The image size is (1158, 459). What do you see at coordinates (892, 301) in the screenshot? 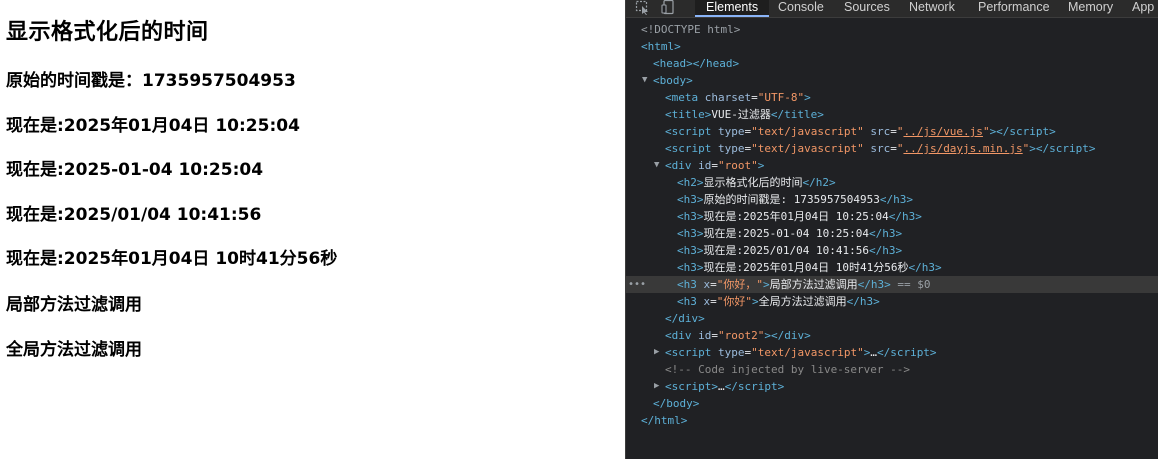
I see `dom-node-h3: <h3 x="你好">全局方法过滤调用</h3>` at bounding box center [892, 301].